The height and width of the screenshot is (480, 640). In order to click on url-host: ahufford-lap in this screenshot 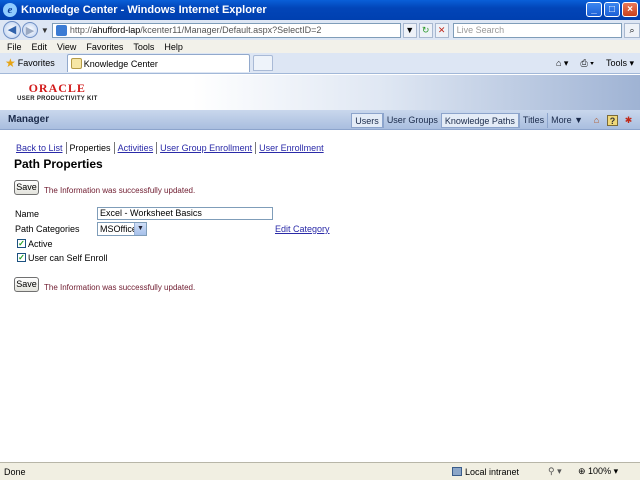, I will do `click(116, 30)`.